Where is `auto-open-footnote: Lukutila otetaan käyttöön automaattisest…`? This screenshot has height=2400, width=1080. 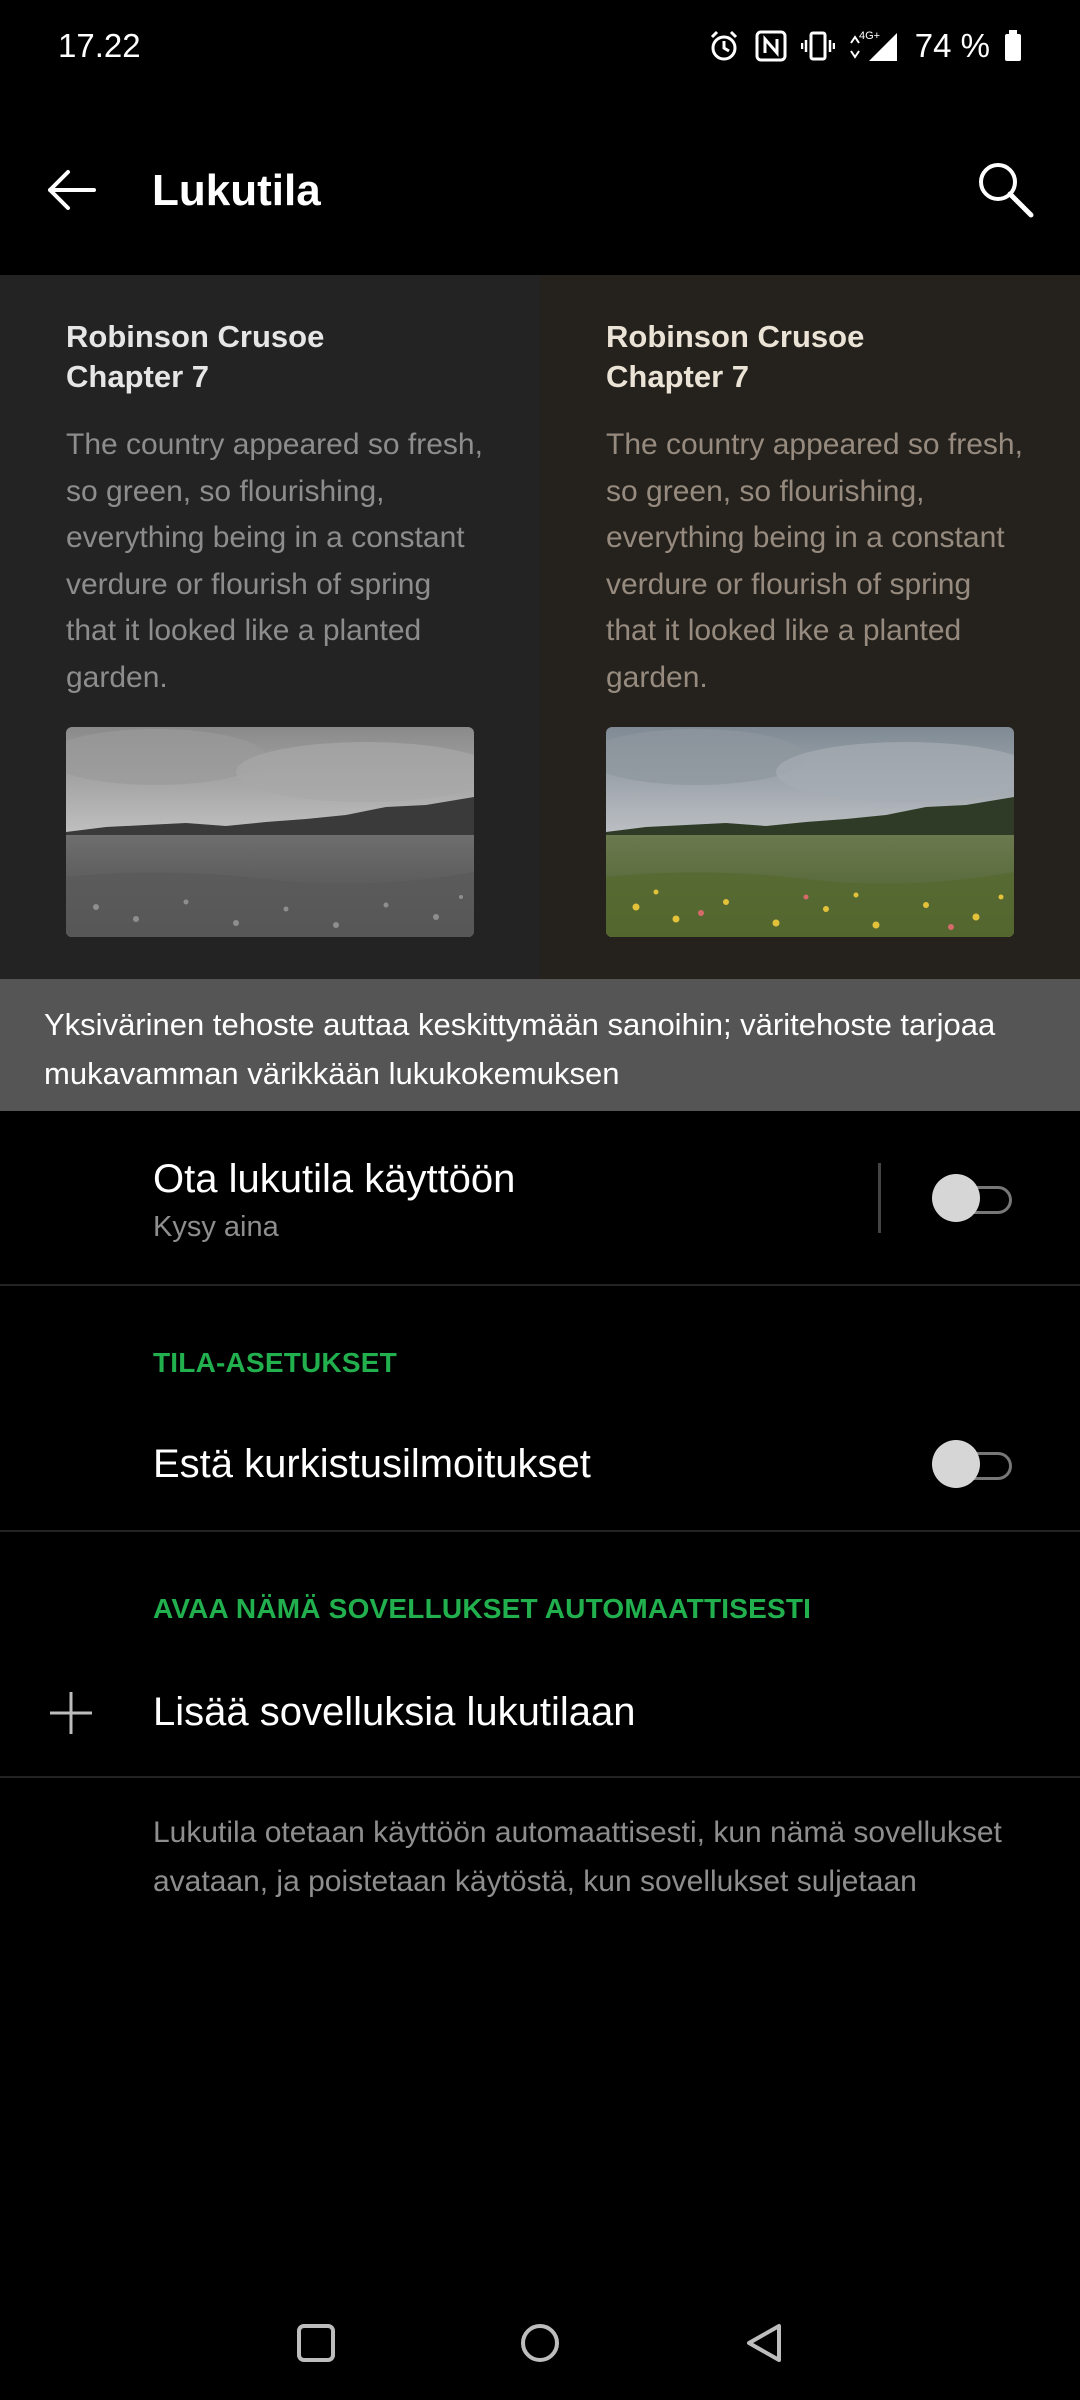
auto-open-footnote: Lukutila otetaan käyttöön automaattisest… is located at coordinates (577, 1857).